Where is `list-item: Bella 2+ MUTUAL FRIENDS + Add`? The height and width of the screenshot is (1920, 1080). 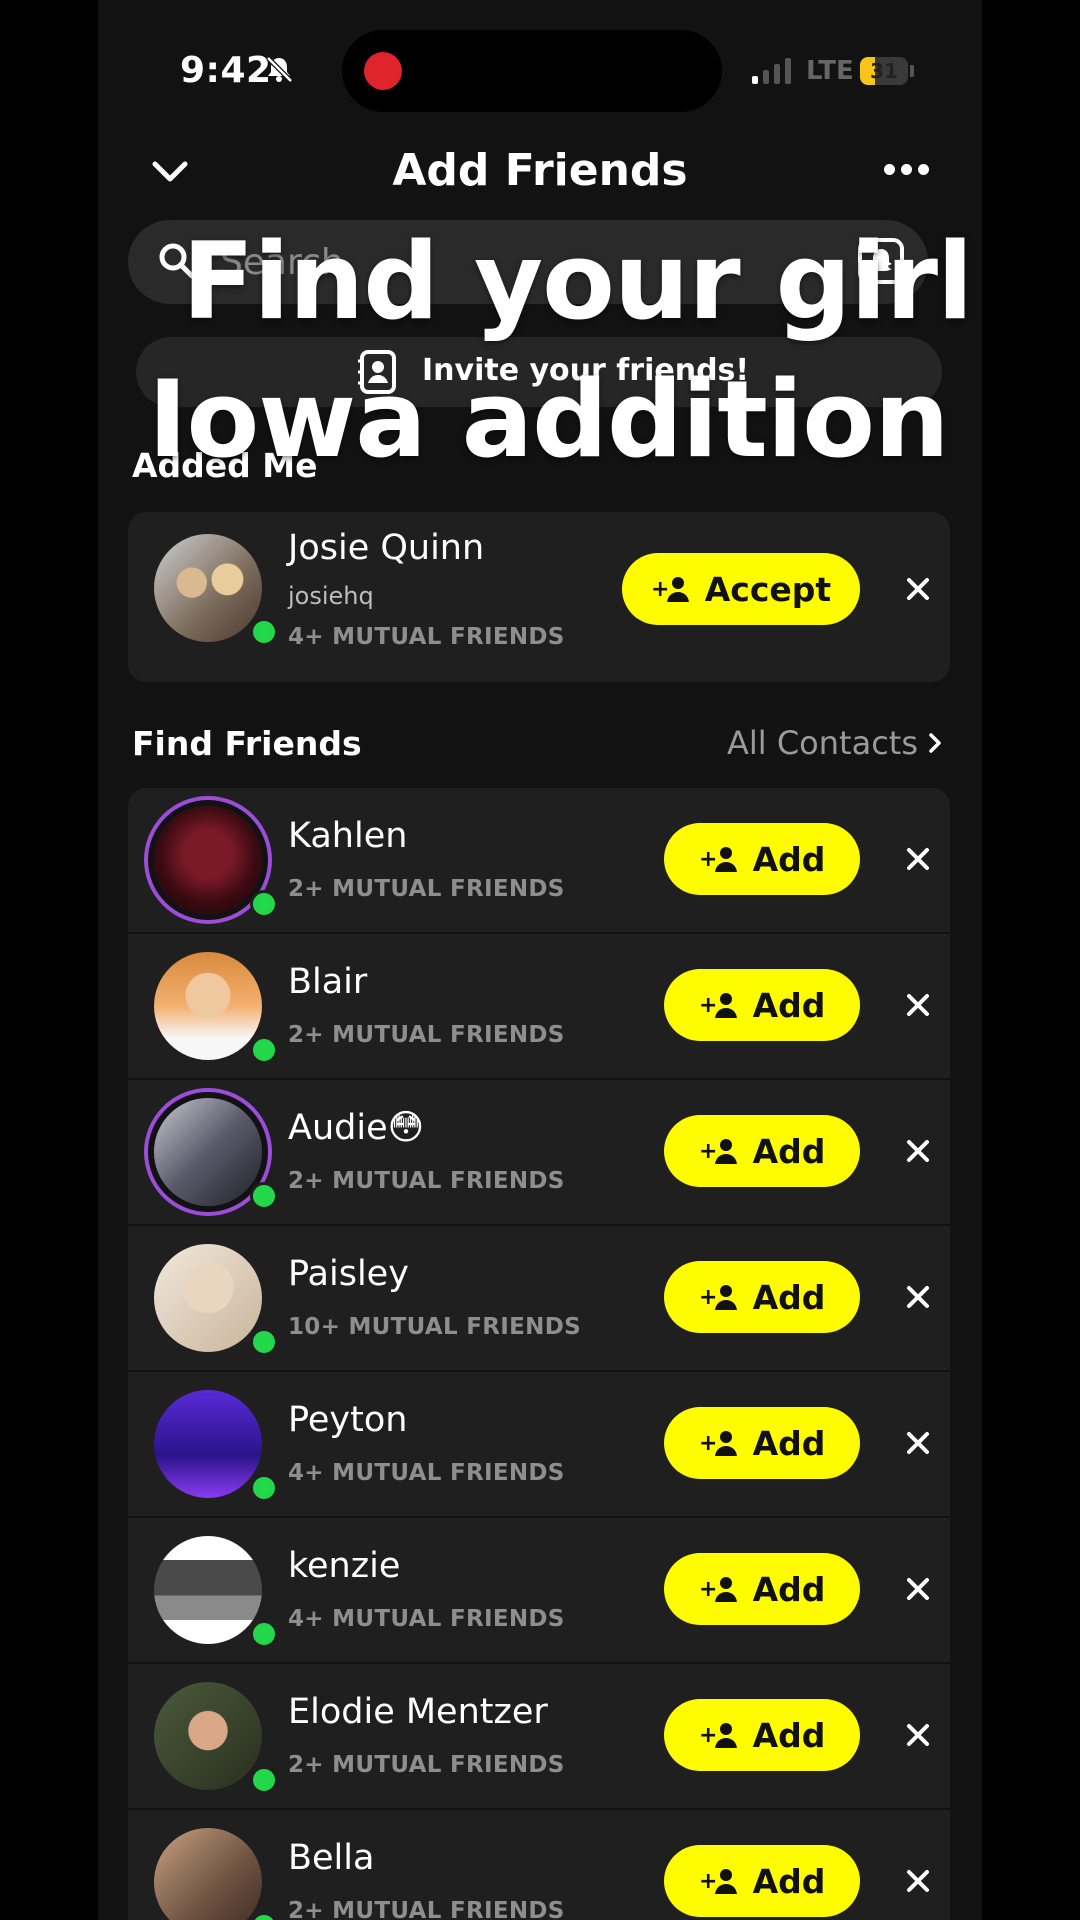
list-item: Bella 2+ MUTUAL FRIENDS + Add is located at coordinates (539, 1865).